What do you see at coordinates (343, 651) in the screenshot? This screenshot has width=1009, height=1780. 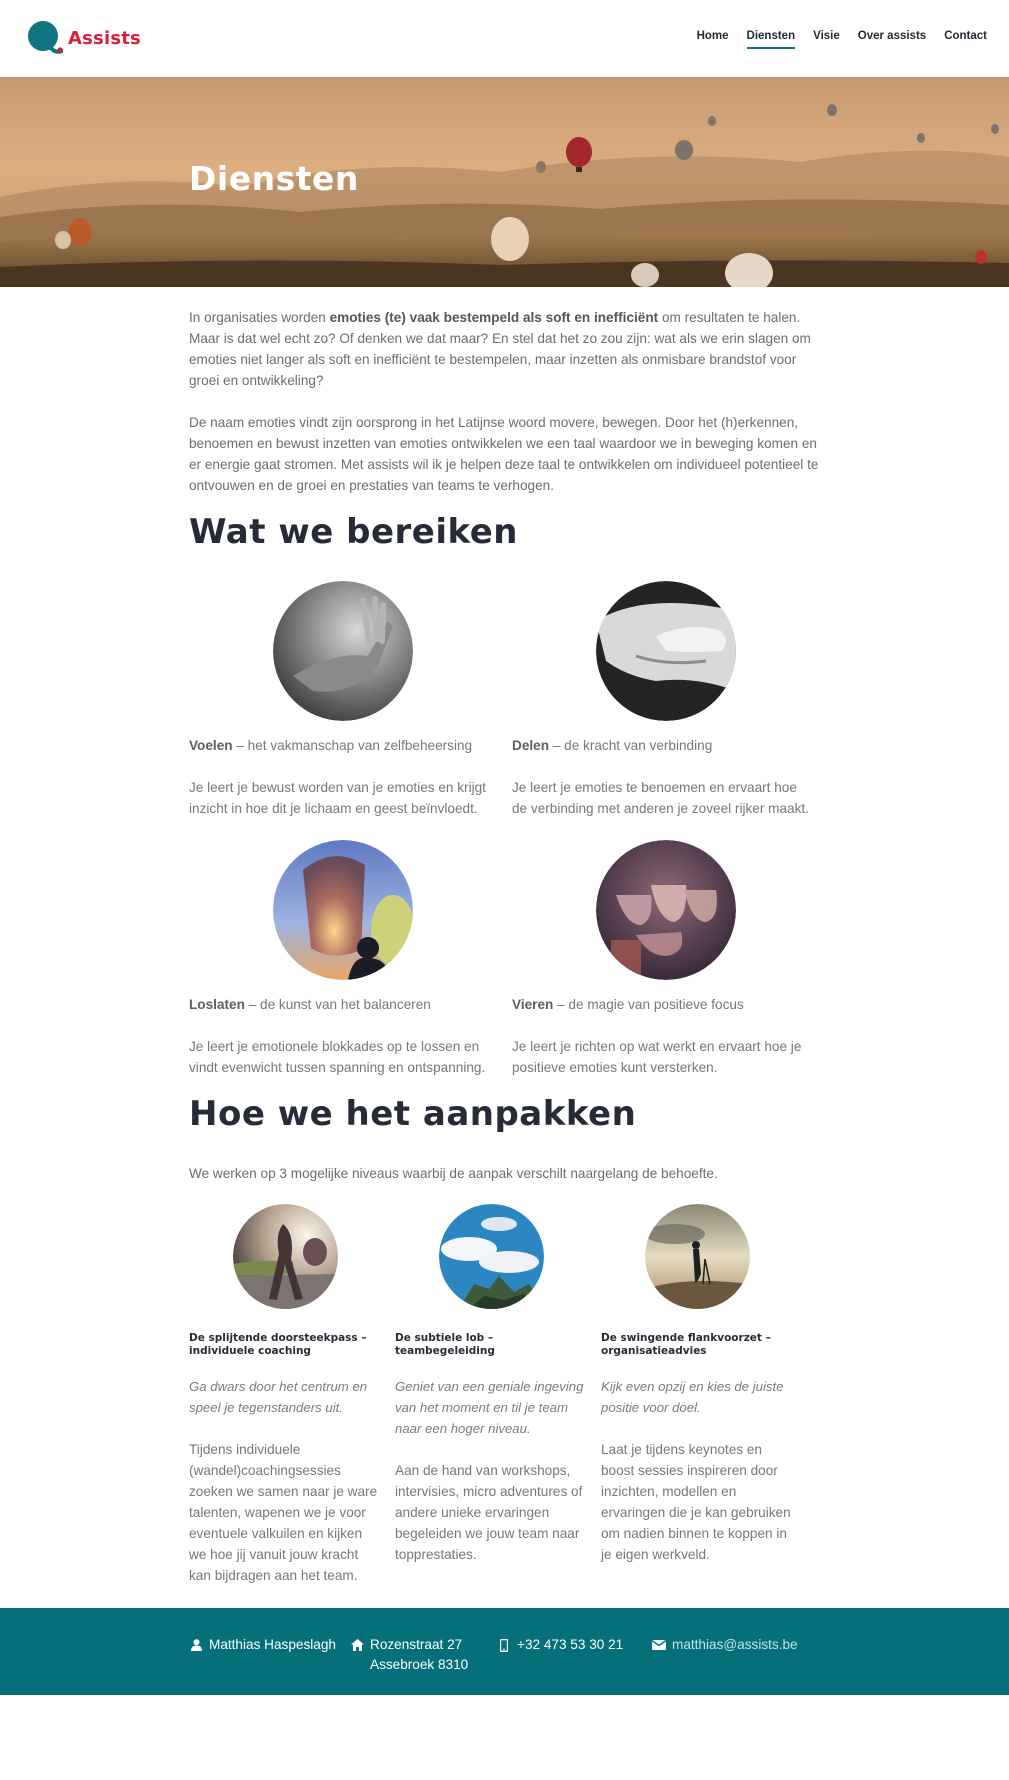 I see `hand-water-photo` at bounding box center [343, 651].